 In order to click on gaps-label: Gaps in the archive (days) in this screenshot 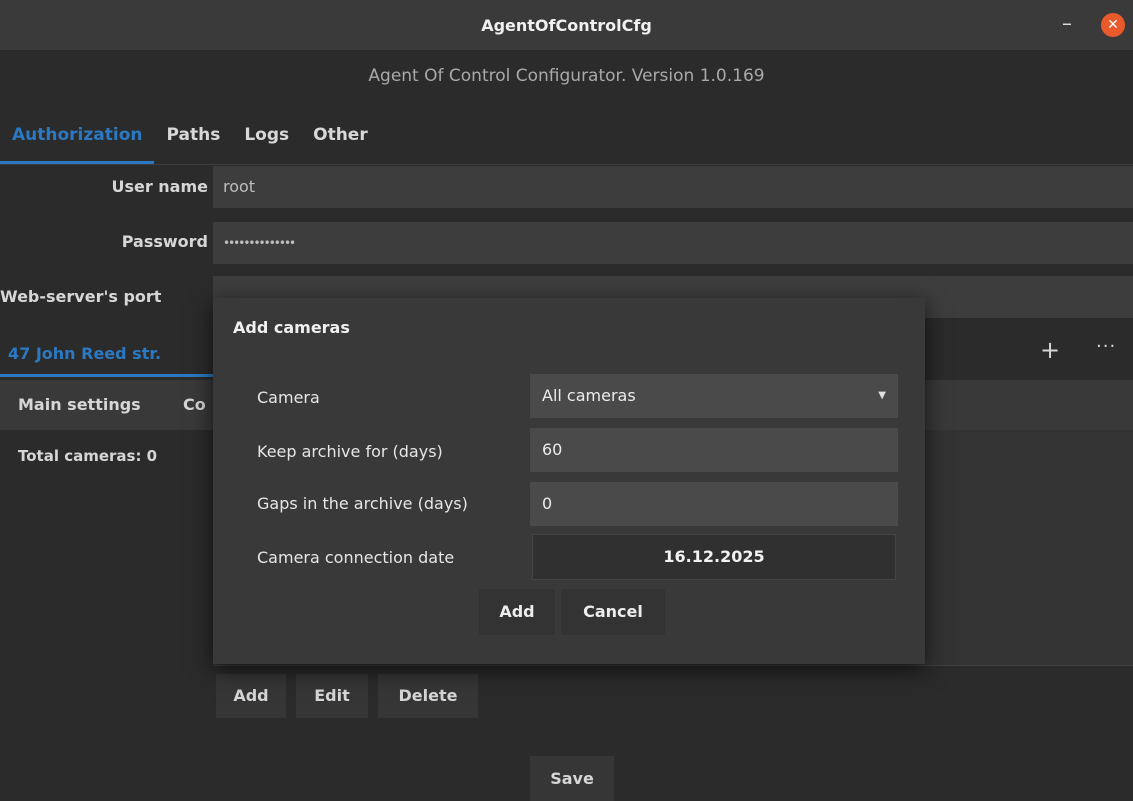, I will do `click(362, 503)`.